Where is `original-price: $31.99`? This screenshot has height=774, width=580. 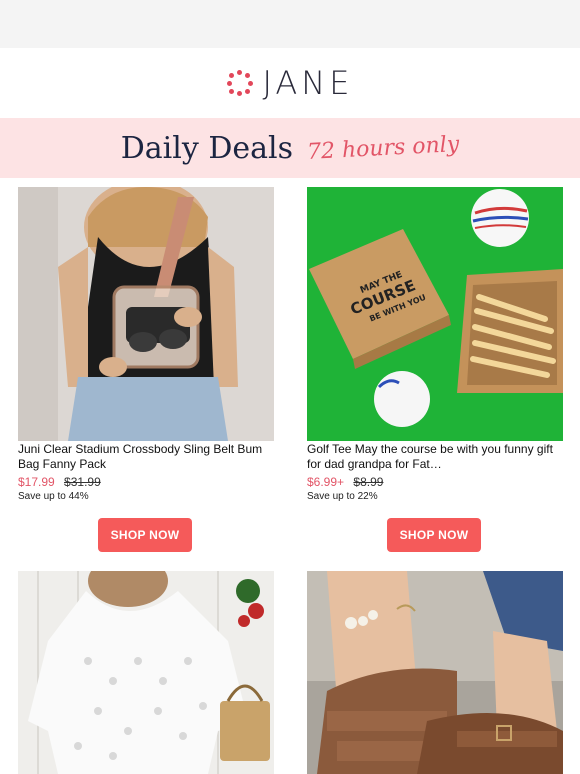 original-price: $31.99 is located at coordinates (82, 482).